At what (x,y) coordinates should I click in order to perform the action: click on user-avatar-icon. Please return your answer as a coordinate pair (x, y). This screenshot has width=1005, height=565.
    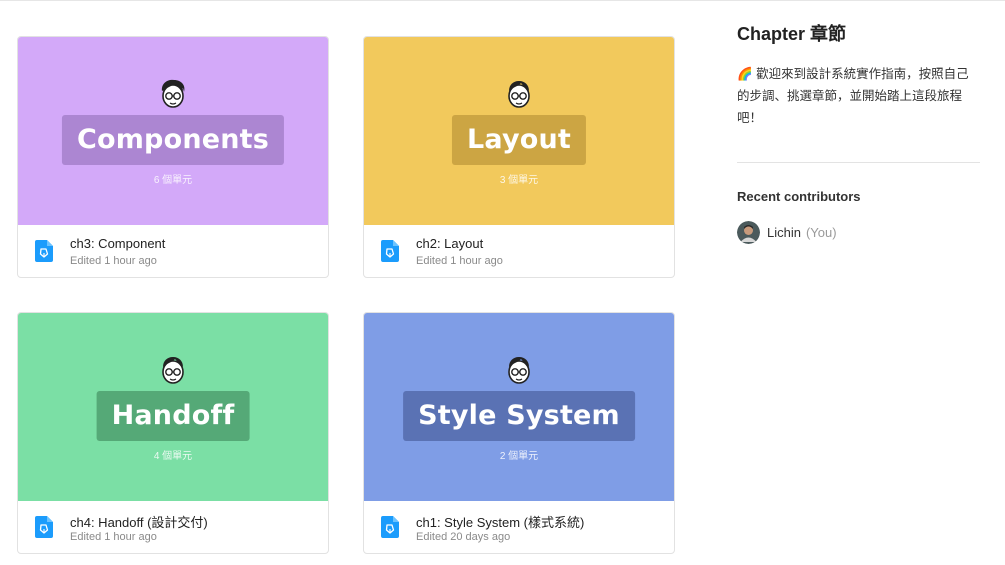
    Looking at the image, I should click on (748, 232).